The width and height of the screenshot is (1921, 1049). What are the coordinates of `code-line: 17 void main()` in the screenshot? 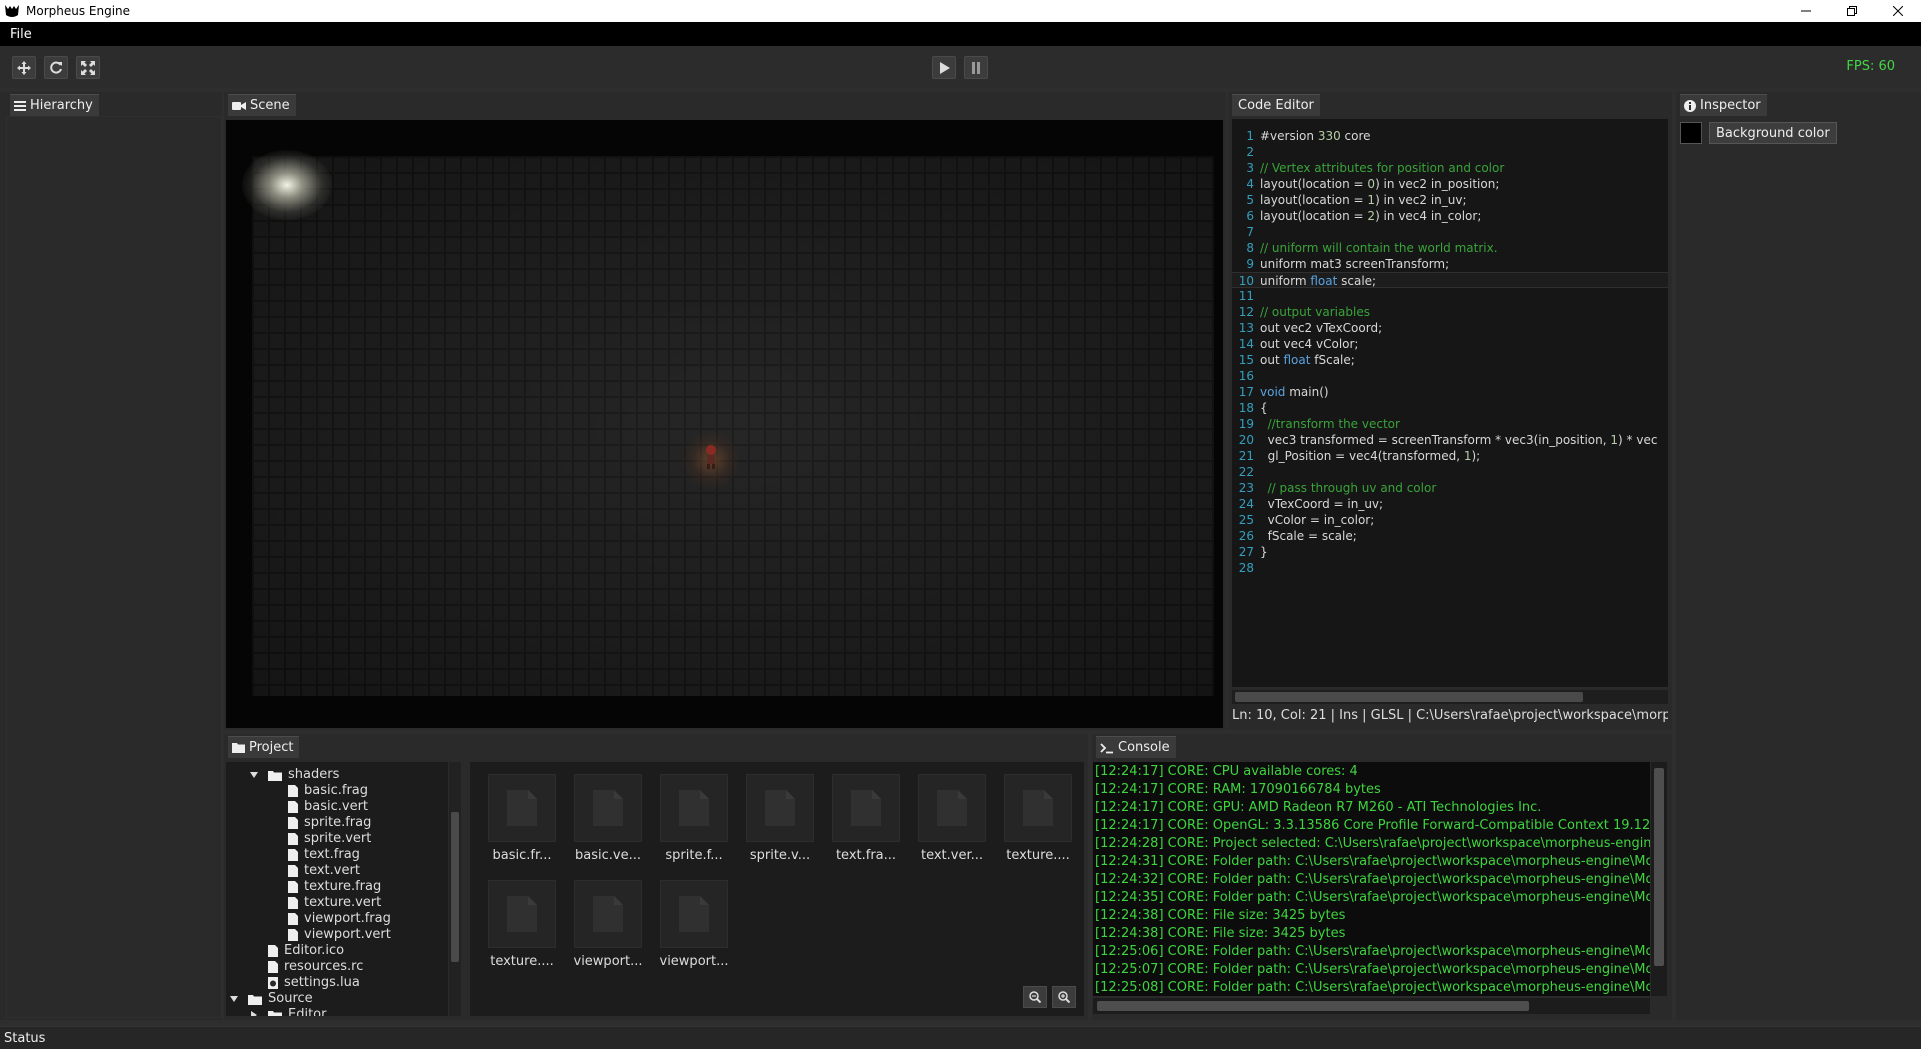 It's located at (1450, 392).